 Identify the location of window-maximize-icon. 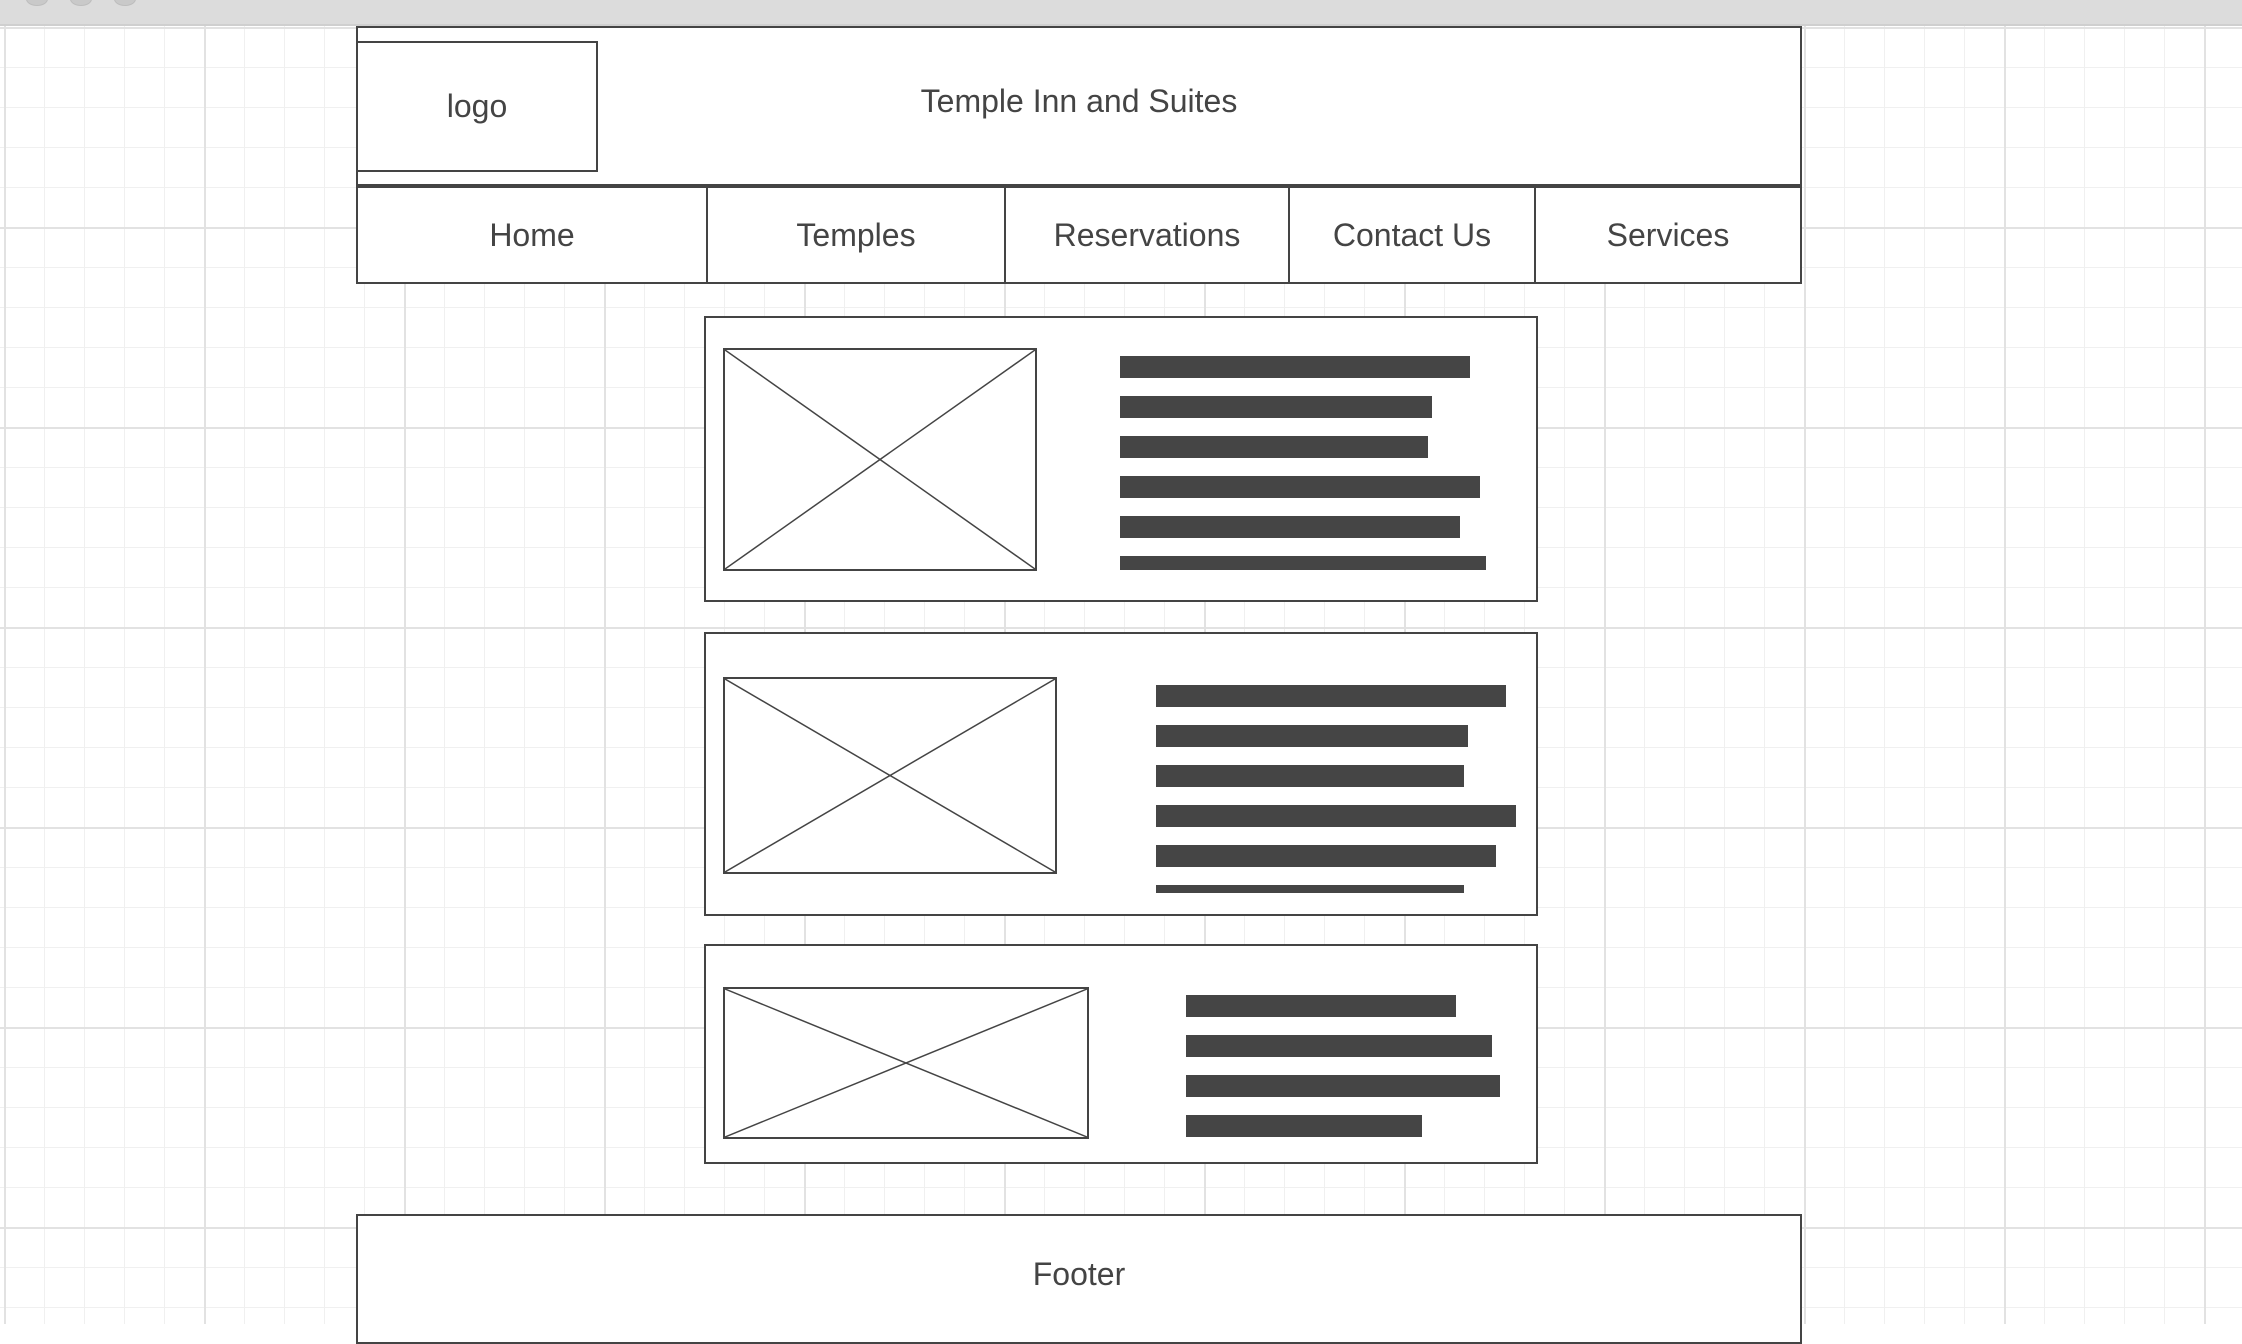
(125, 3).